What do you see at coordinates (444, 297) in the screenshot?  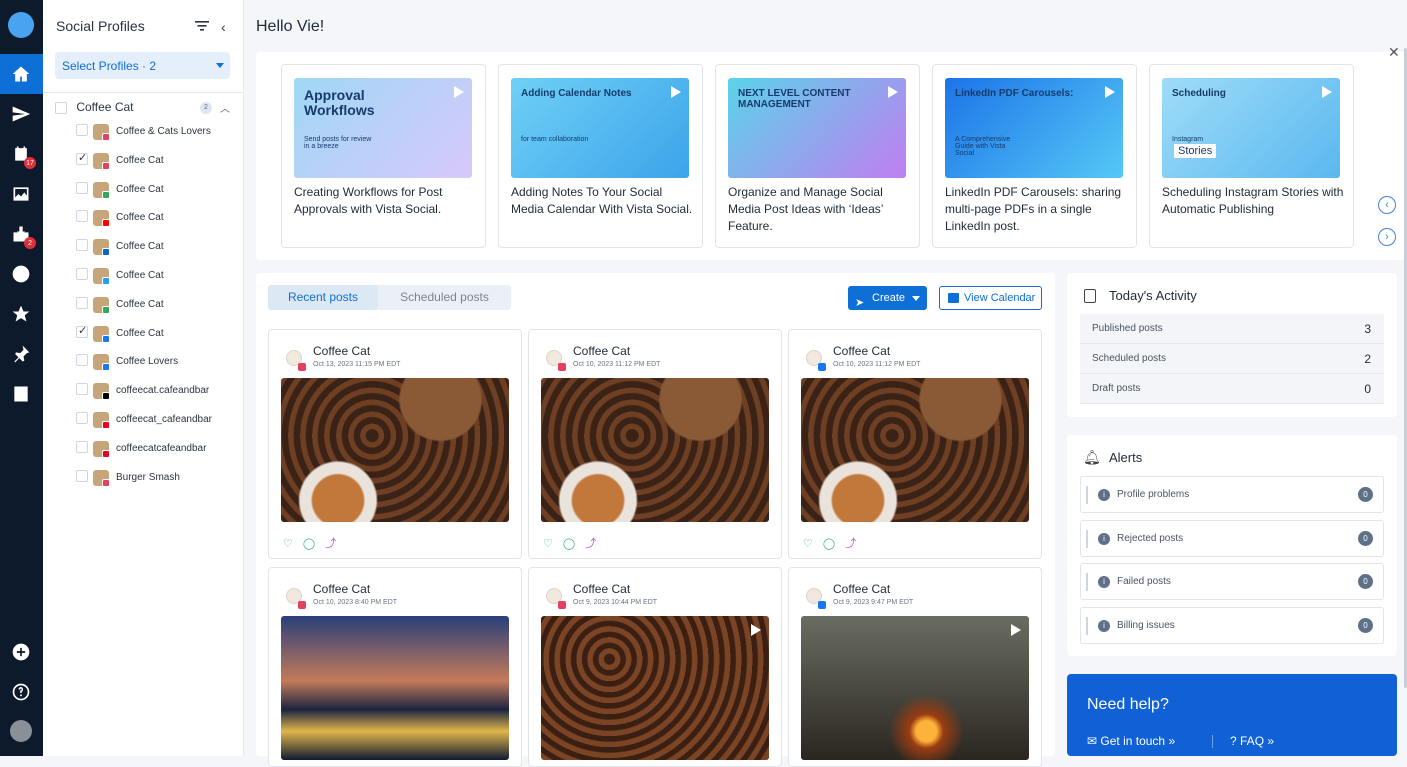 I see `tab-scheduled-posts: Scheduled posts` at bounding box center [444, 297].